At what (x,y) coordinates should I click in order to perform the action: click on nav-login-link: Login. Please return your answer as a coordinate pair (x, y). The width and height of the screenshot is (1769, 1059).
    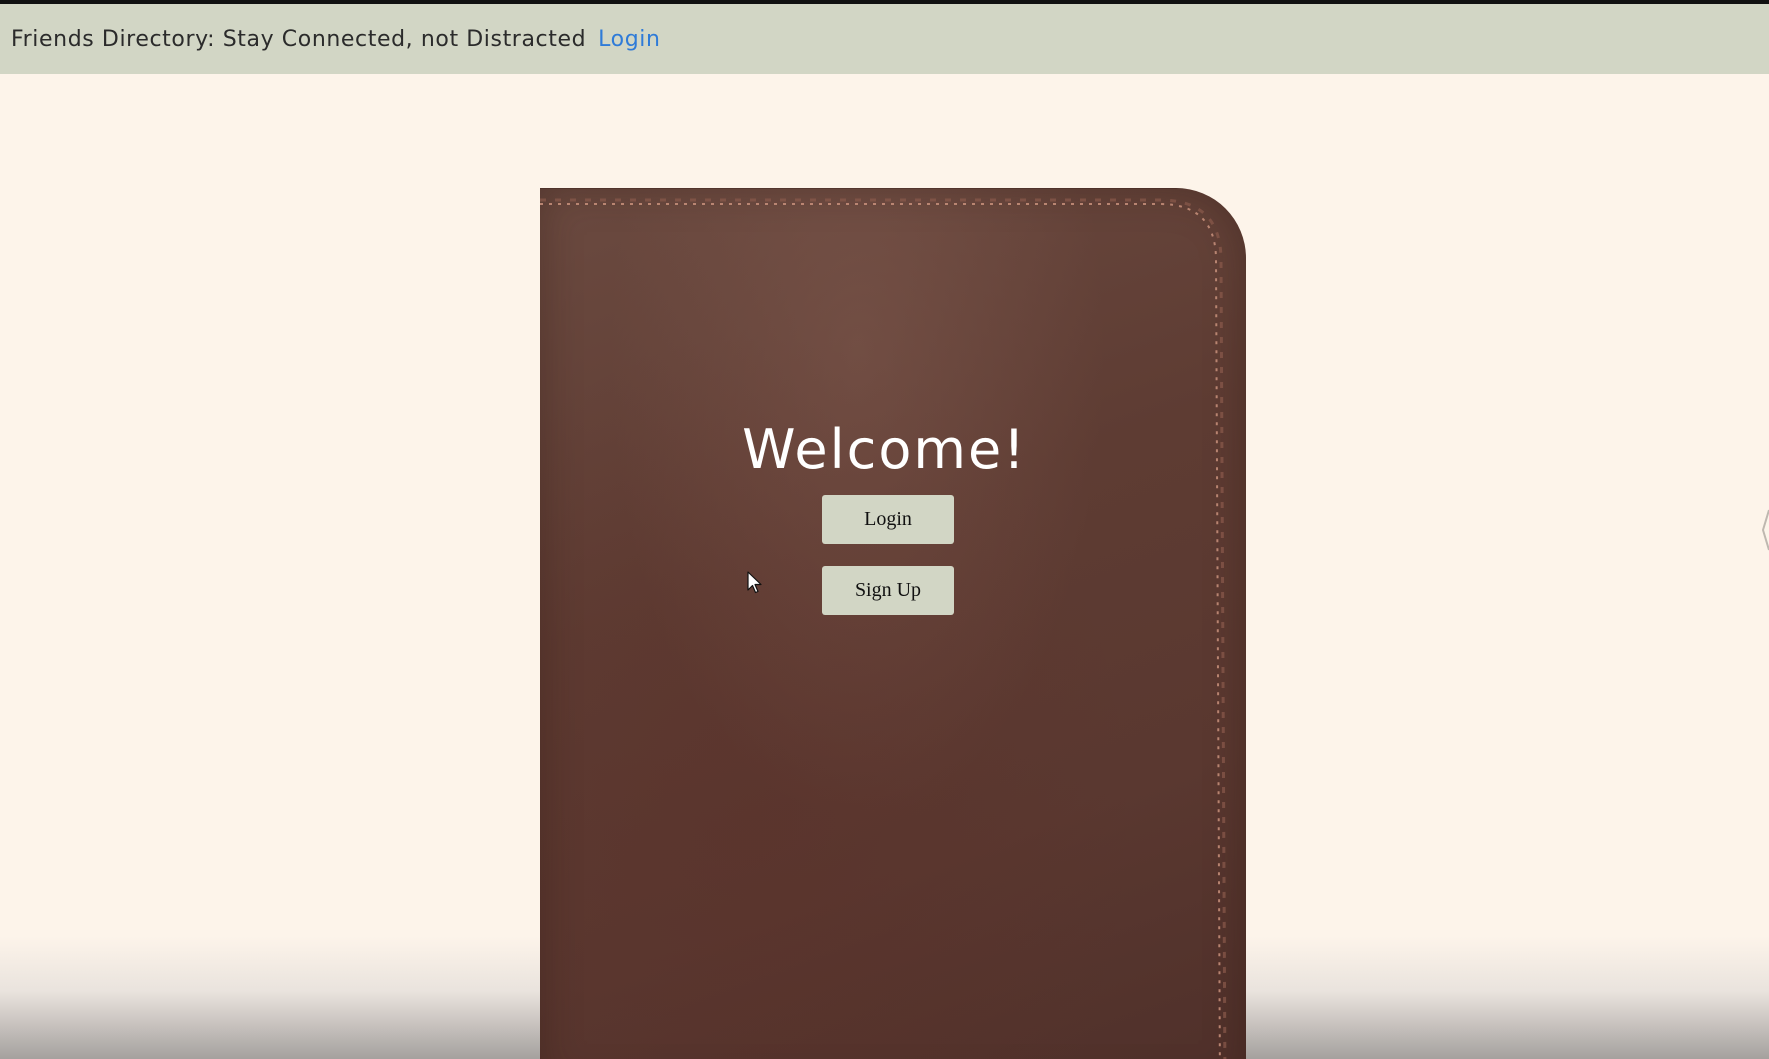
    Looking at the image, I should click on (629, 39).